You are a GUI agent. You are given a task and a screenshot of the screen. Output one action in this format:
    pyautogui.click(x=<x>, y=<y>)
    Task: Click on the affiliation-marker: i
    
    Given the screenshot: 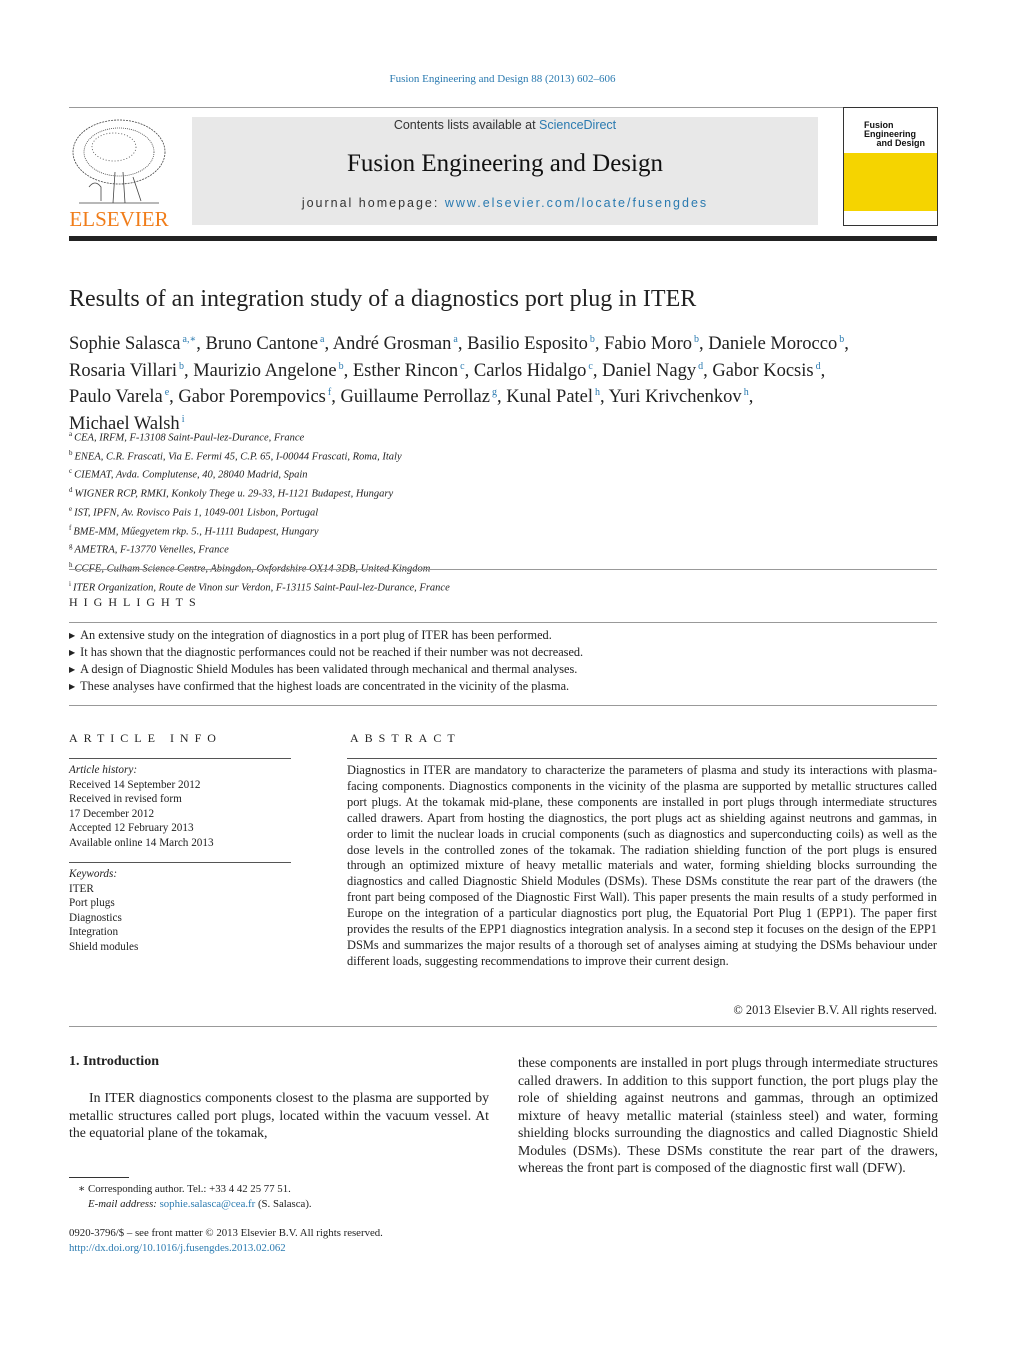 What is the action you would take?
    pyautogui.click(x=183, y=419)
    